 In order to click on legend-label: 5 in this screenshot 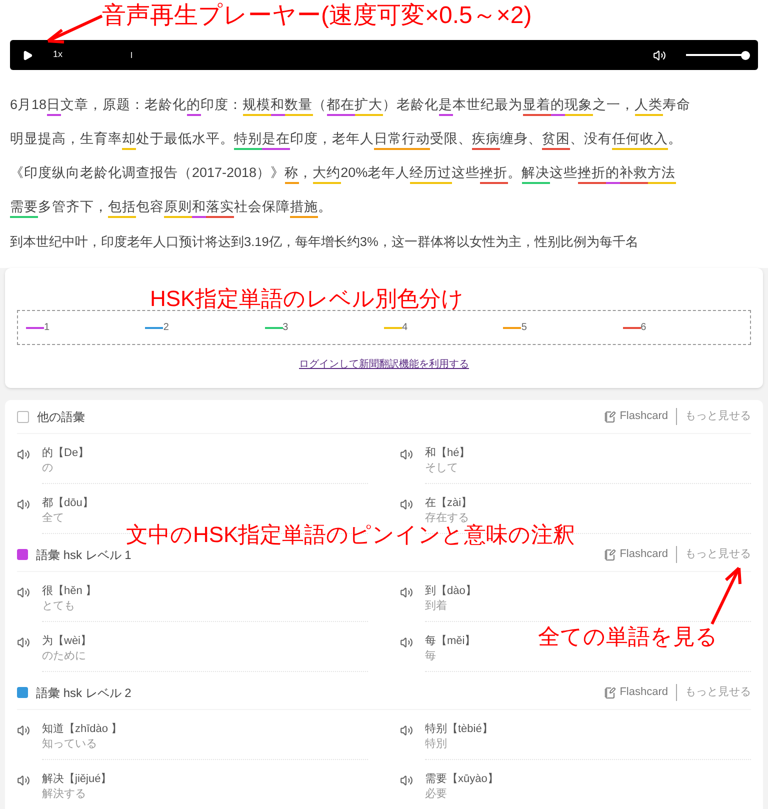, I will do `click(524, 328)`.